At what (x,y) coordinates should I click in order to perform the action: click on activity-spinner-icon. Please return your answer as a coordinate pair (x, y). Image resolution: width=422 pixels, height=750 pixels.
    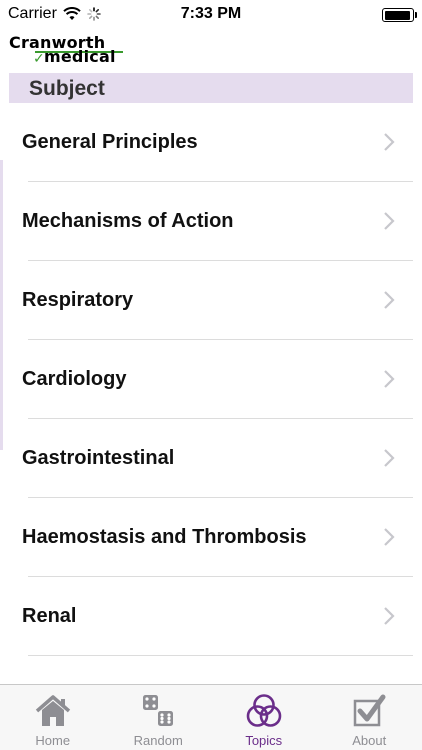
    Looking at the image, I should click on (94, 14).